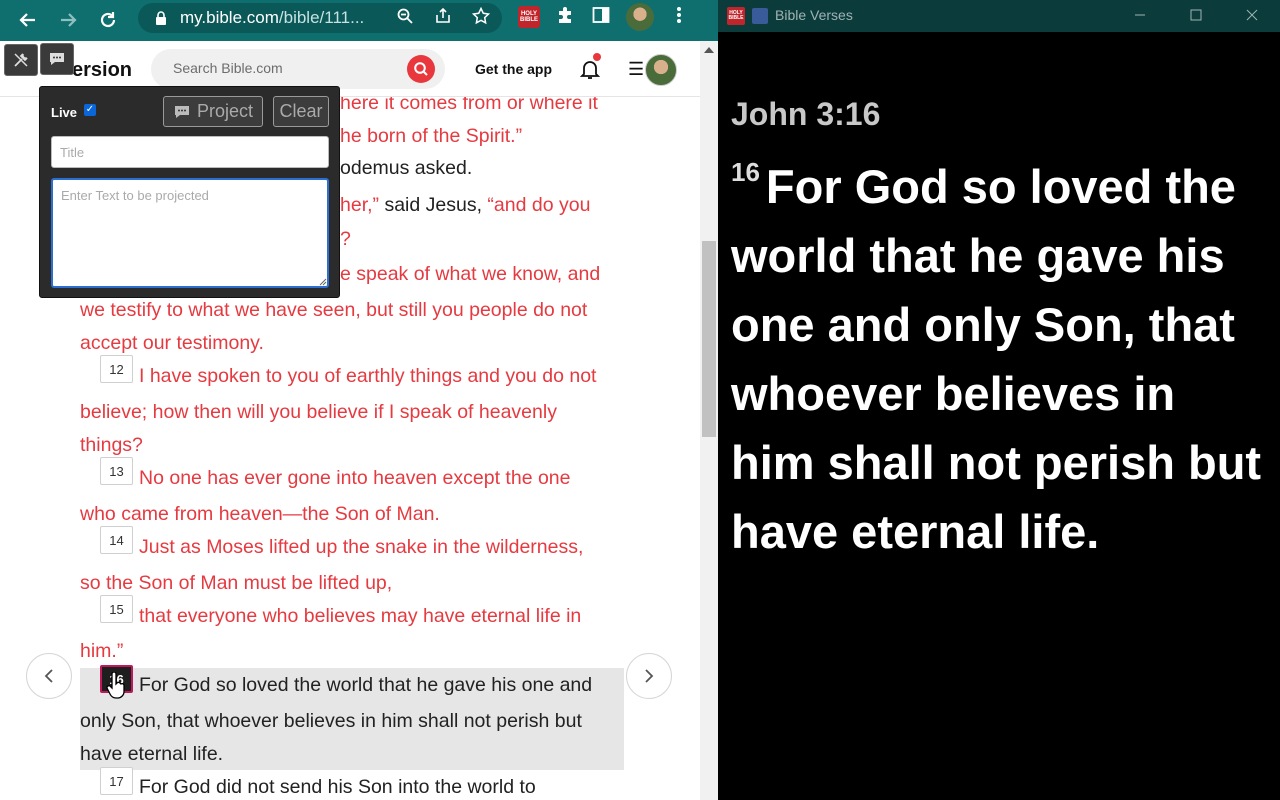 Image resolution: width=1280 pixels, height=800 pixels. What do you see at coordinates (172, 343) in the screenshot?
I see `passage-line: accept our testimony.` at bounding box center [172, 343].